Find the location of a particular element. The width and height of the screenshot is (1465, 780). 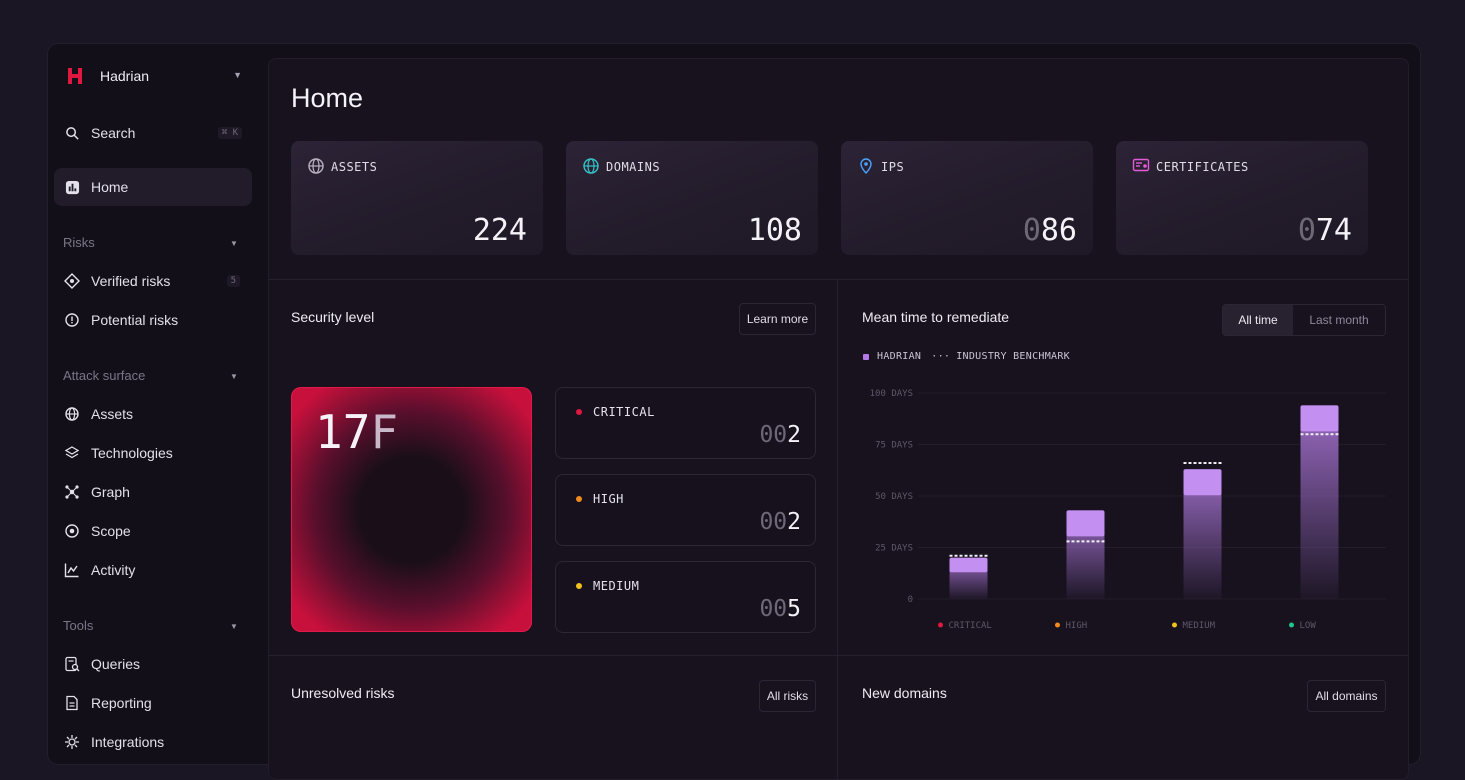

critical-dot-icon is located at coordinates (579, 412).